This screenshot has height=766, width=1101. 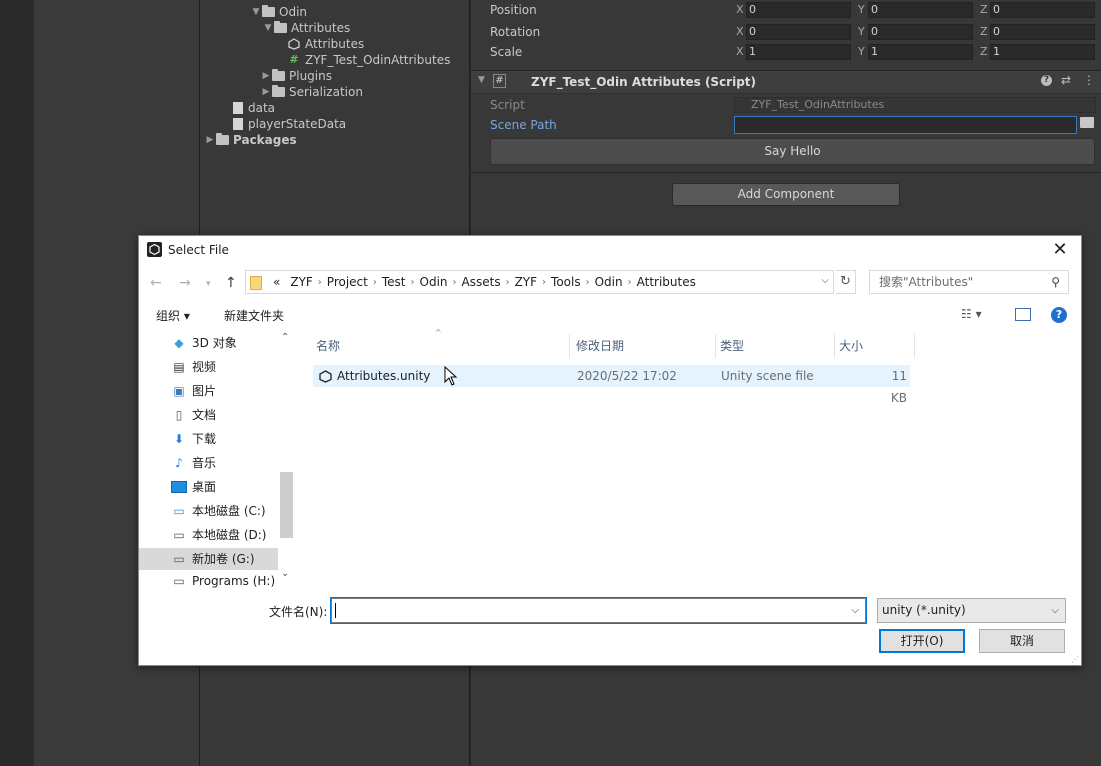 What do you see at coordinates (798, 10) in the screenshot?
I see `position-x-field: 0` at bounding box center [798, 10].